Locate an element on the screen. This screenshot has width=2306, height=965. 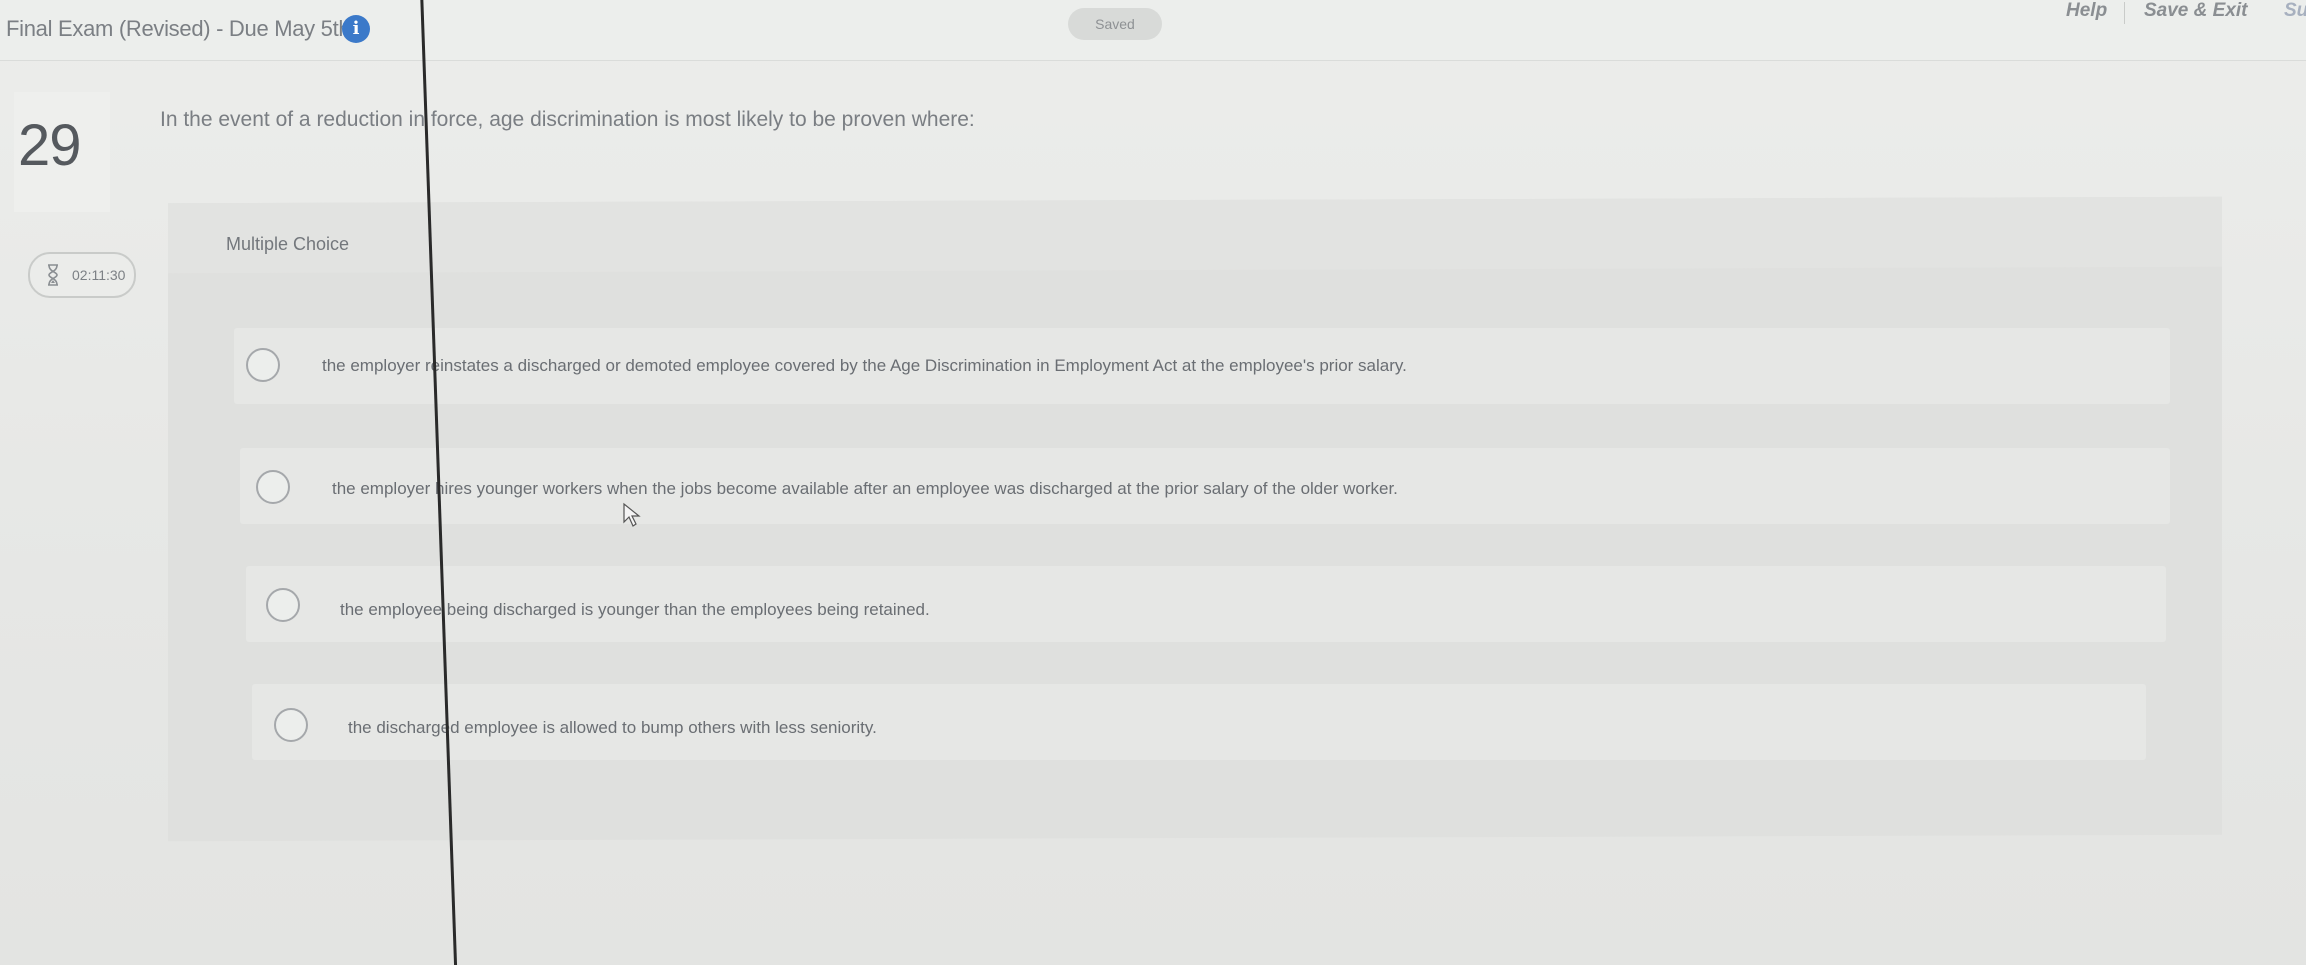
timer-text: 02:11:30 is located at coordinates (99, 275).